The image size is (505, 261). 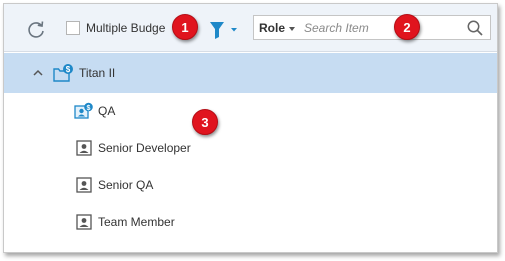 I want to click on tree-item-label: Team Member, so click(x=136, y=222).